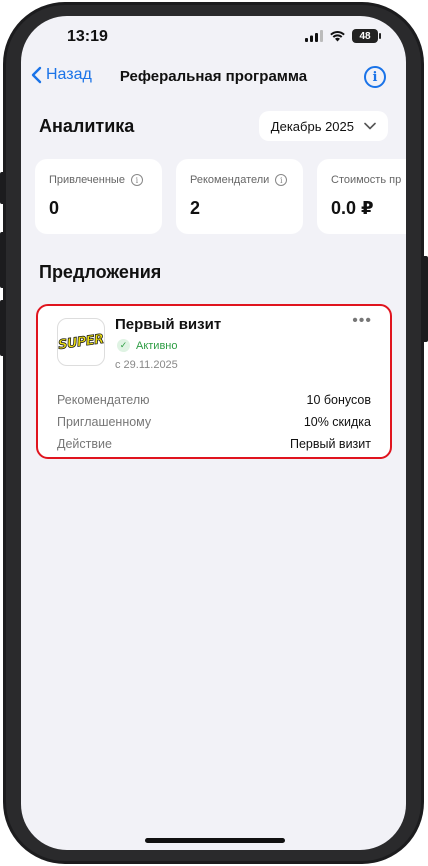  Describe the element at coordinates (330, 444) in the screenshot. I see `detail-value: Первый визит` at that location.